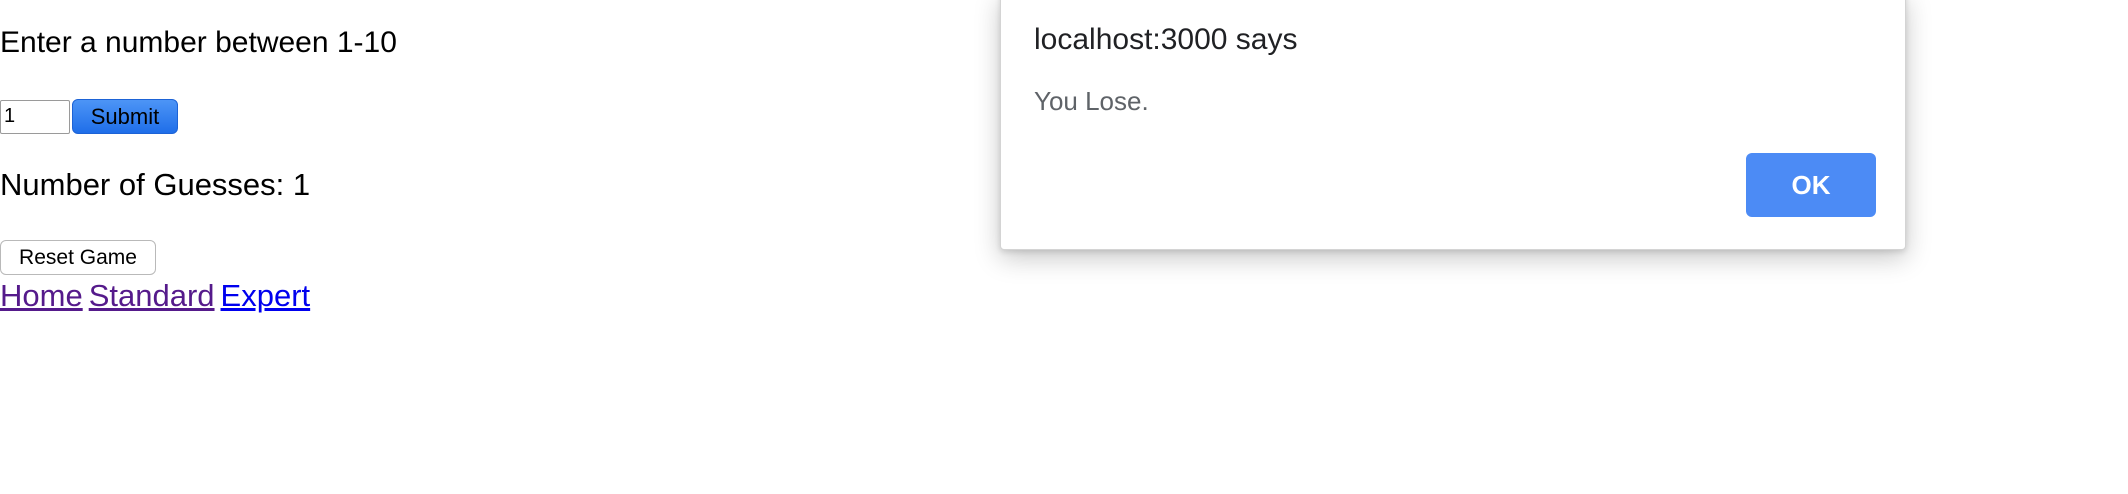 This screenshot has height=494, width=2128. I want to click on ok-button: OK, so click(1811, 185).